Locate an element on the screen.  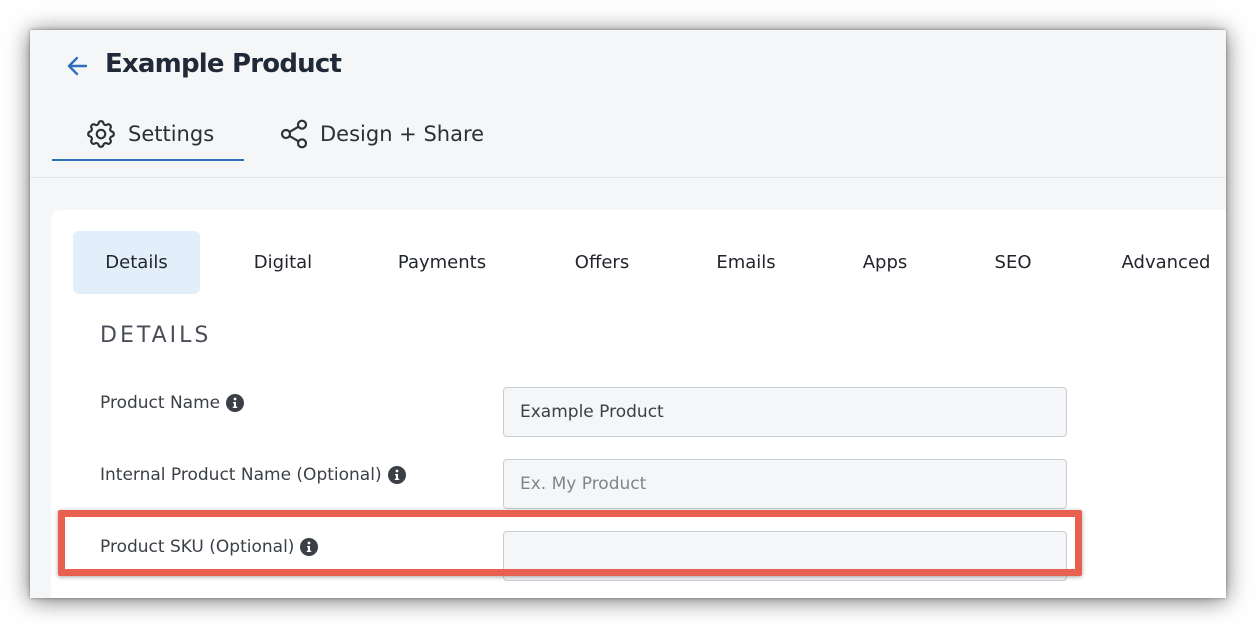
share-icon is located at coordinates (294, 134).